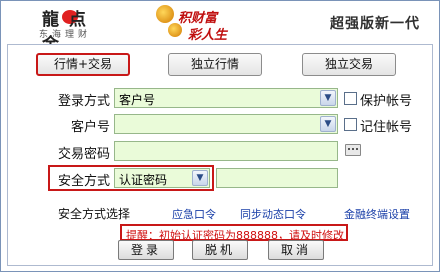 The width and height of the screenshot is (440, 272). I want to click on security-choice-label: 安全方式选择, so click(94, 214).